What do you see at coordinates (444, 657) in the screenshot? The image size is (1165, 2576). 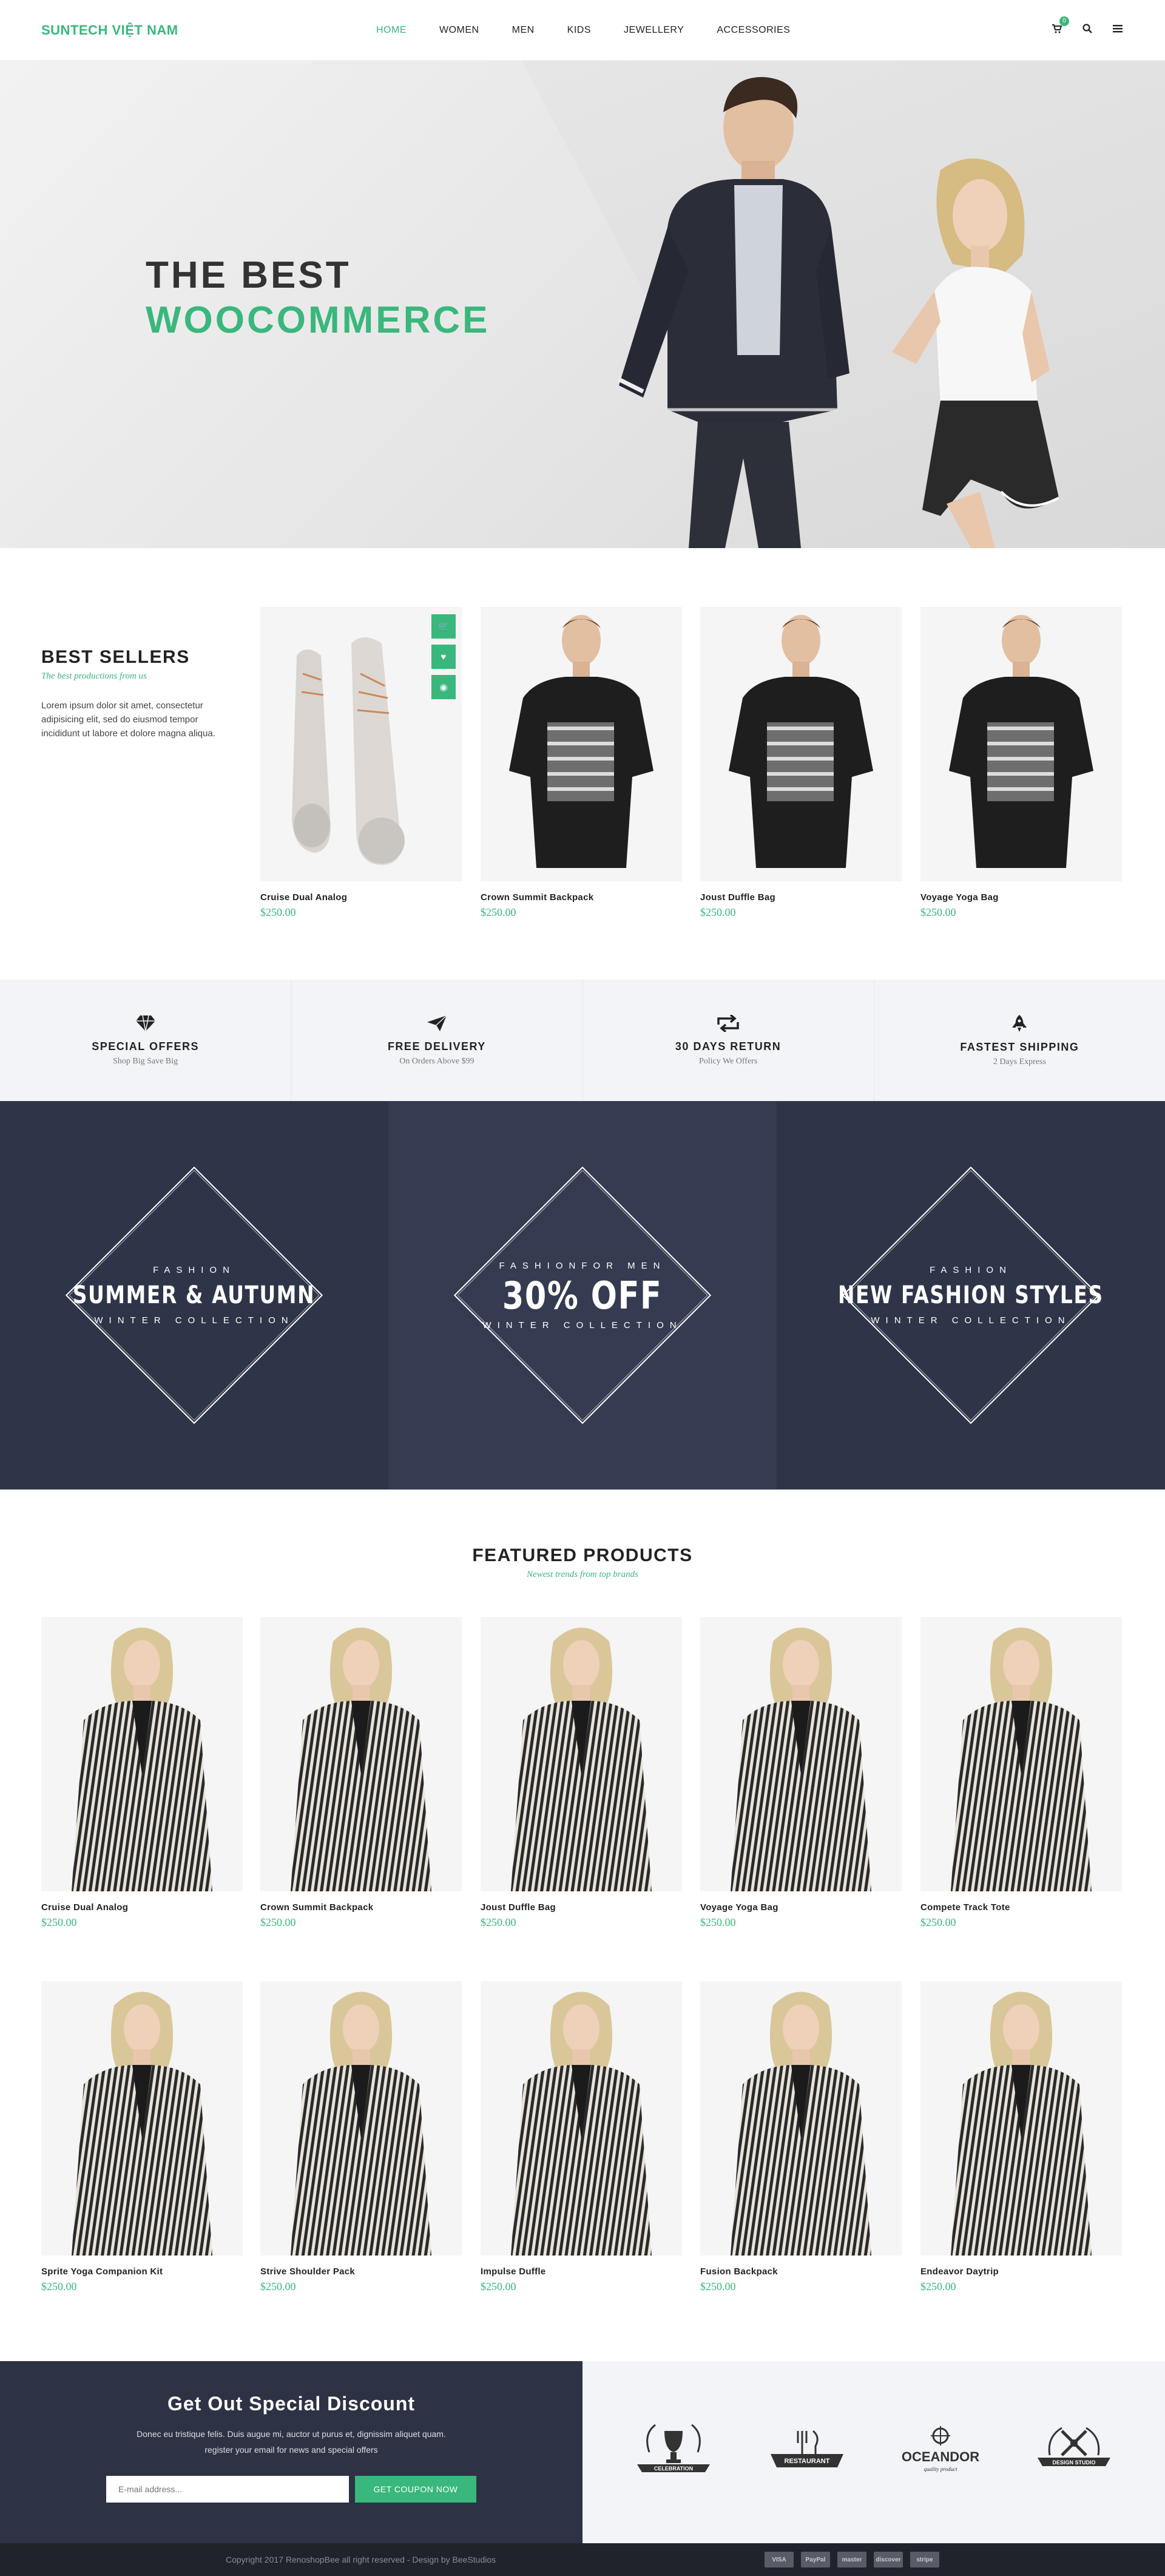 I see `wishlist-heart-icon: ♥` at bounding box center [444, 657].